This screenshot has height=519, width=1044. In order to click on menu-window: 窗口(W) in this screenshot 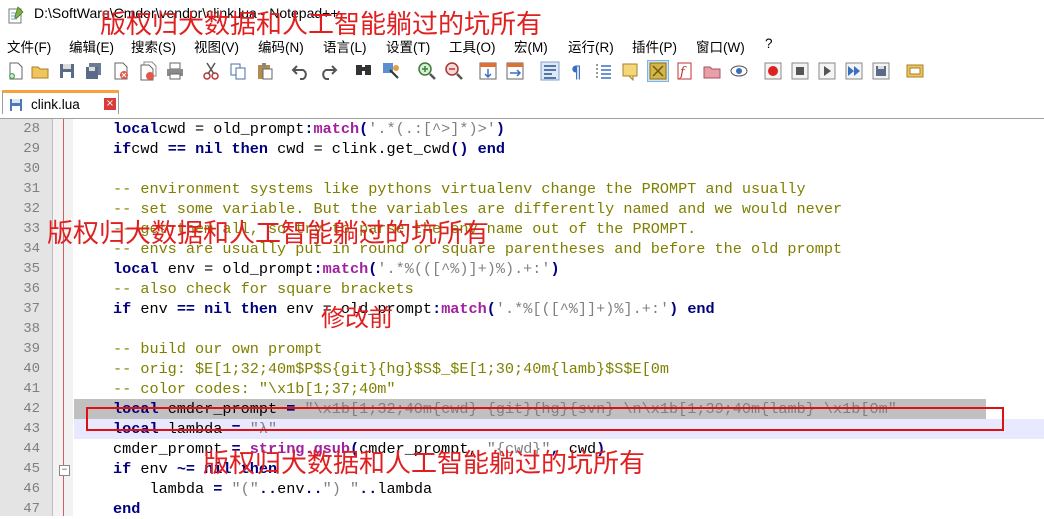, I will do `click(720, 46)`.